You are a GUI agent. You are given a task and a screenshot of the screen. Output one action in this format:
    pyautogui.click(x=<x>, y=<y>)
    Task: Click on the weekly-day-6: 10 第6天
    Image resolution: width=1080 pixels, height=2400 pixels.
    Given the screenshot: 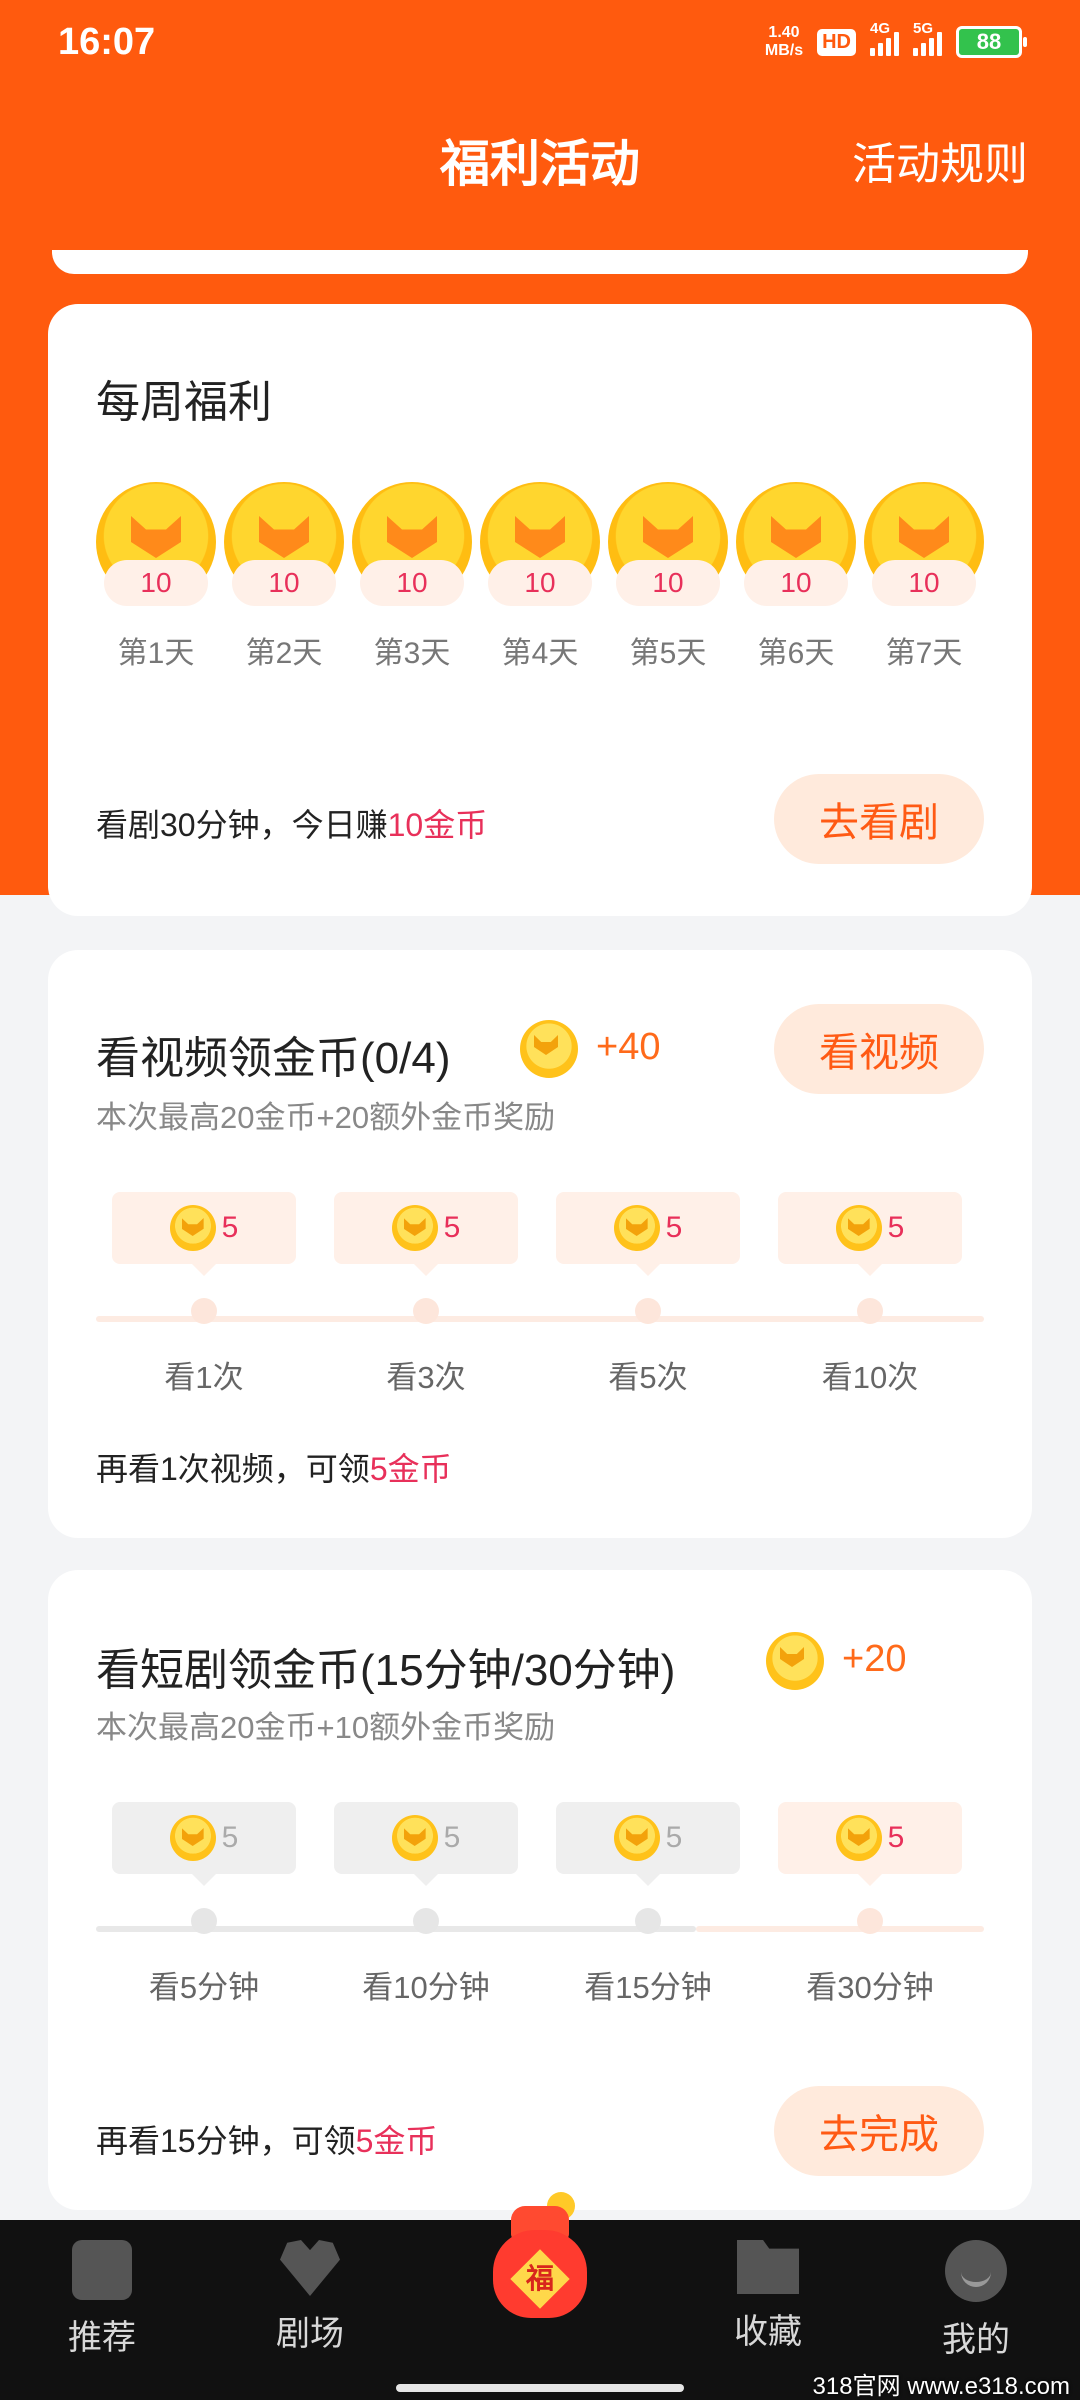 What is the action you would take?
    pyautogui.click(x=796, y=577)
    